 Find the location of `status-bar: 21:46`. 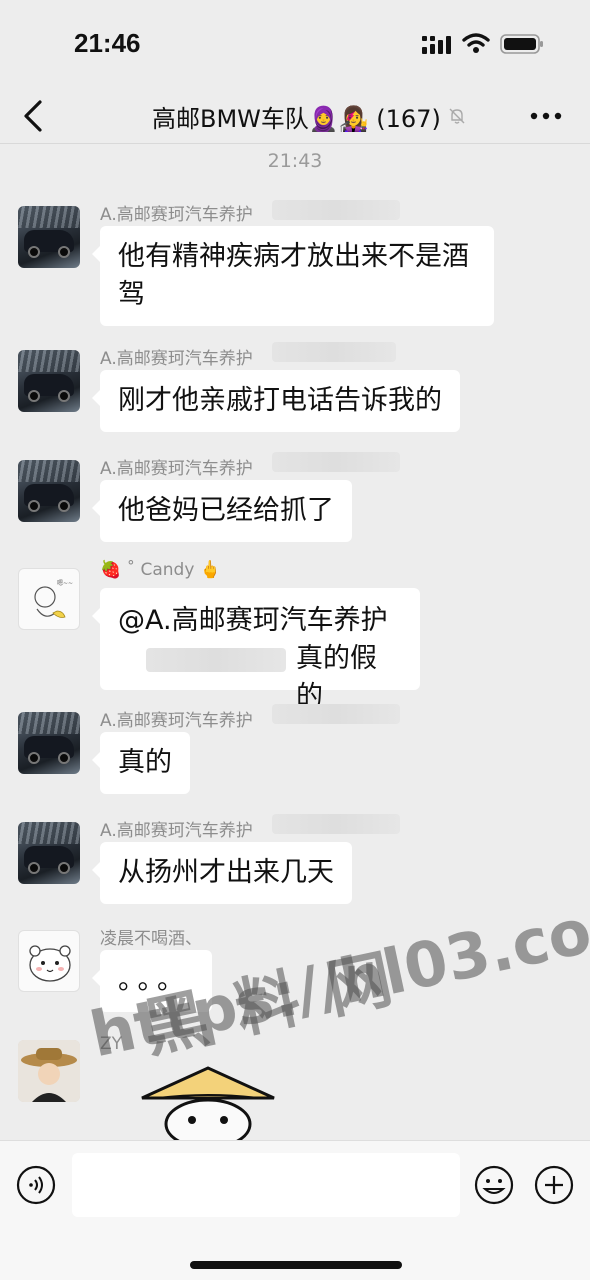

status-bar: 21:46 is located at coordinates (295, 44).